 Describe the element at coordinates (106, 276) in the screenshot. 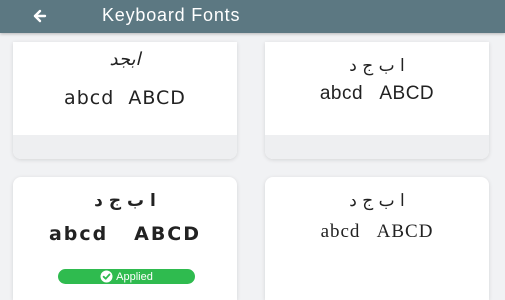

I see `check-circle-icon` at that location.